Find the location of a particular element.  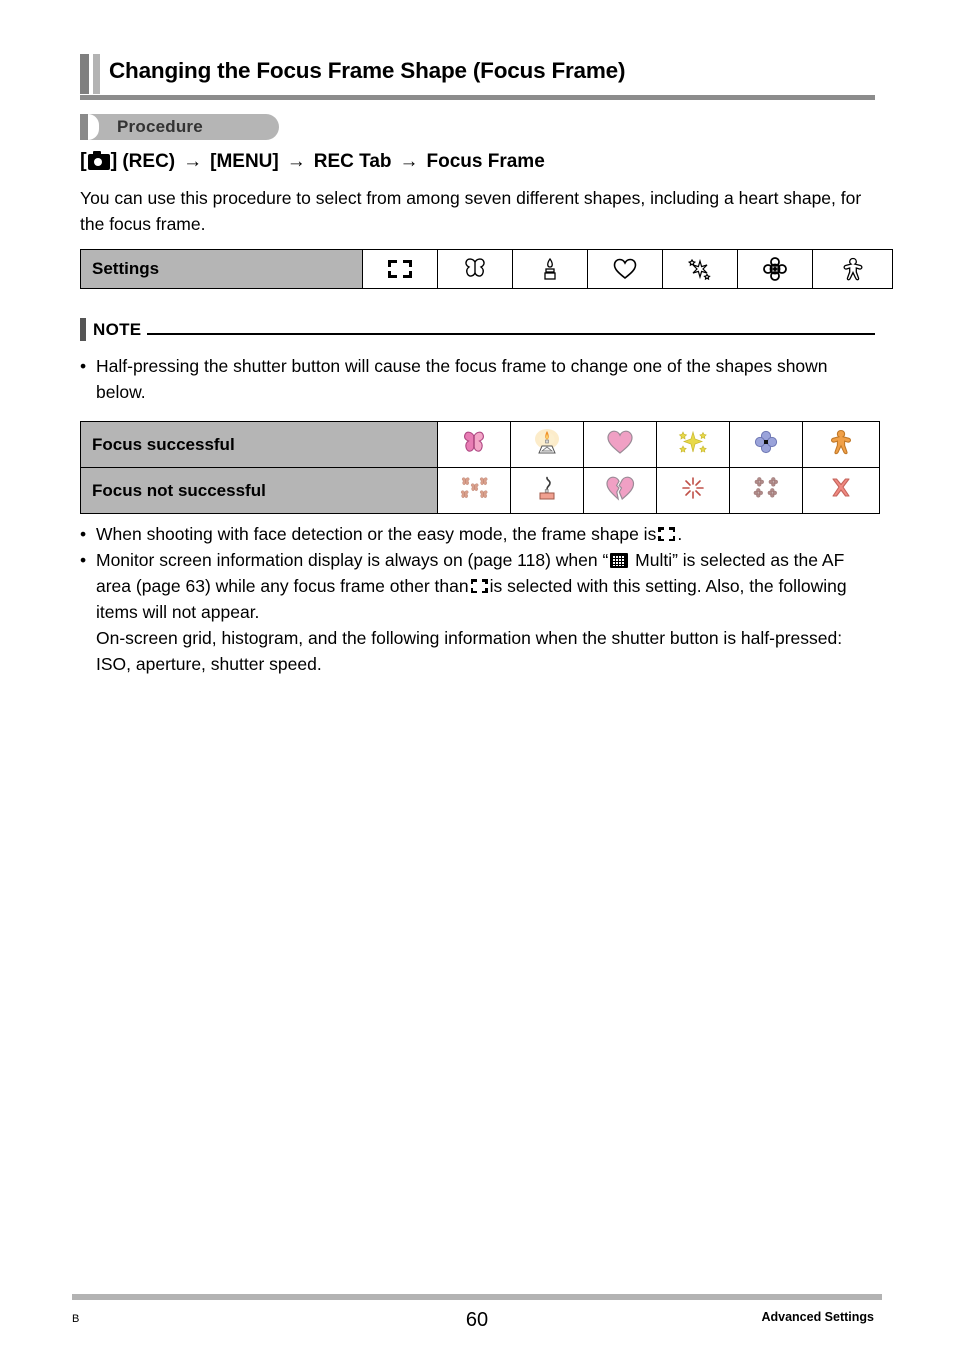

focus-not-successful-label: Focus not successful is located at coordinates (259, 490).